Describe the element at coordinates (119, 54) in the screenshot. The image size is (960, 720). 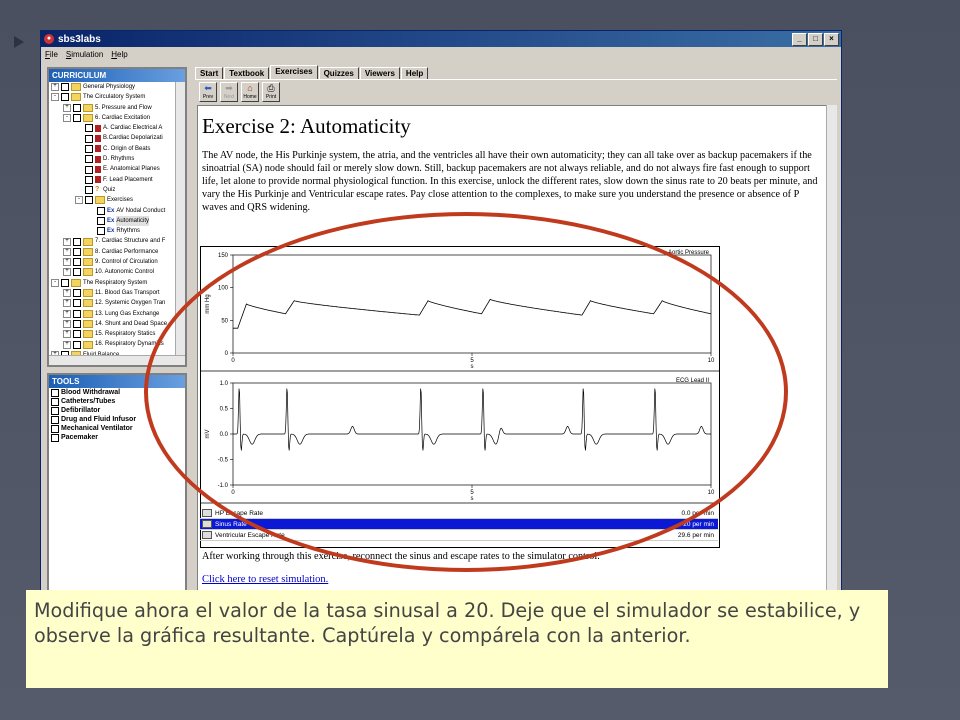
I see `menu-help: Help` at that location.